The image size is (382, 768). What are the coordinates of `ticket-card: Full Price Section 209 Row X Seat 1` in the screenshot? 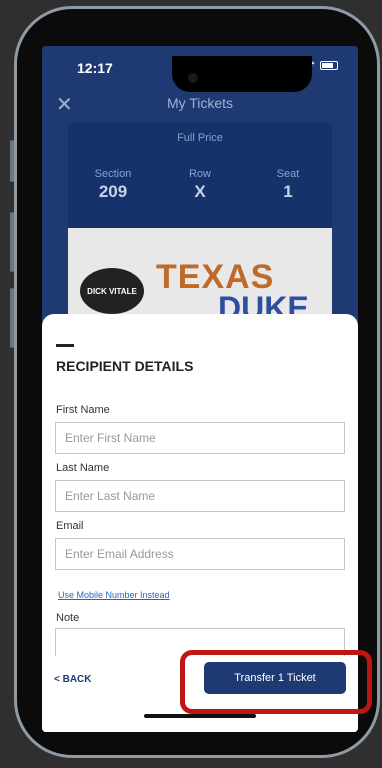 It's located at (200, 175).